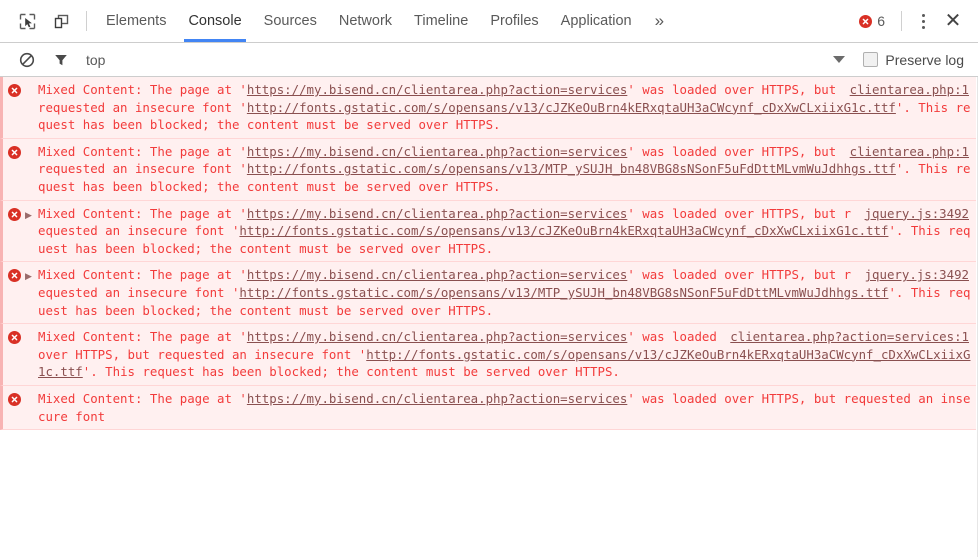 This screenshot has width=978, height=557. What do you see at coordinates (849, 337) in the screenshot?
I see `console-message-source-link: clientarea.php?action=services:1` at bounding box center [849, 337].